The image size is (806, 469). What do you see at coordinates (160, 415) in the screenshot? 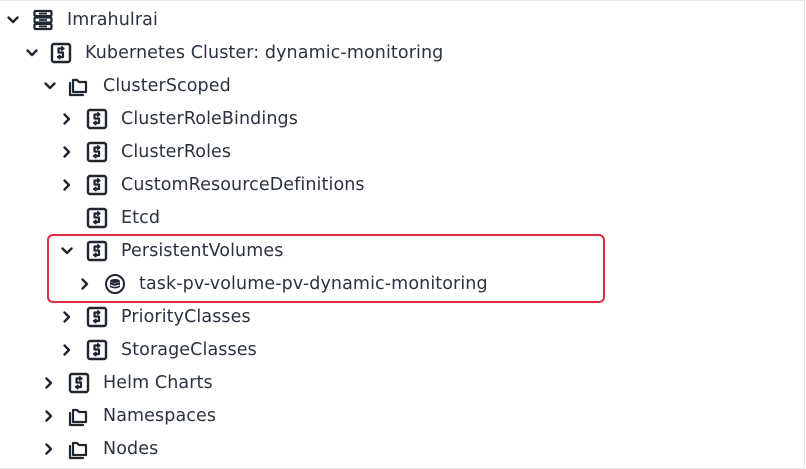
I see `tree-item-label: Namespaces` at bounding box center [160, 415].